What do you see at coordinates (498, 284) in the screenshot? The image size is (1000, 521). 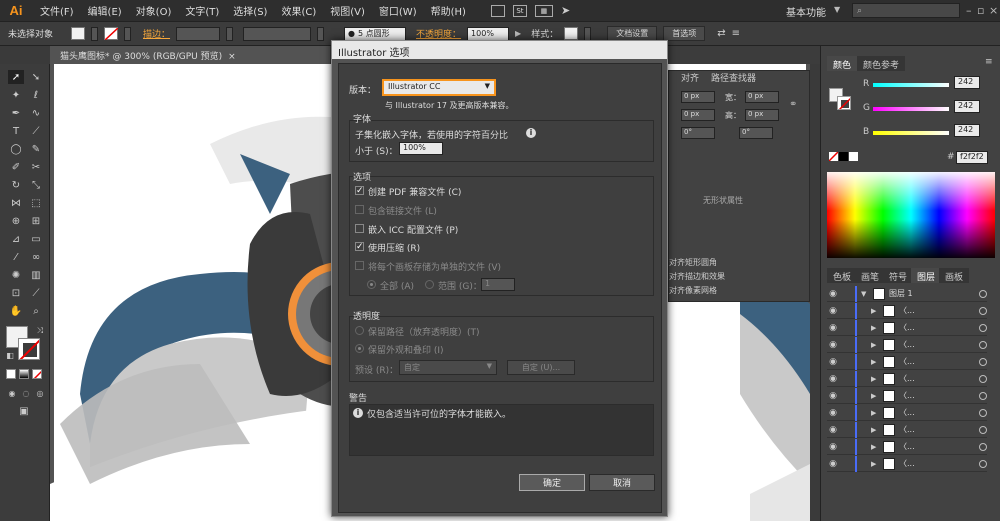 I see `range-field: 1` at bounding box center [498, 284].